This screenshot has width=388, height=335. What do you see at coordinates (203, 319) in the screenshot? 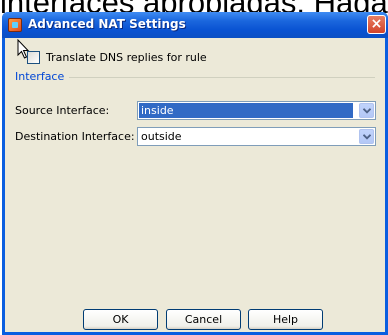
I see `cancel-button: Cancel` at bounding box center [203, 319].